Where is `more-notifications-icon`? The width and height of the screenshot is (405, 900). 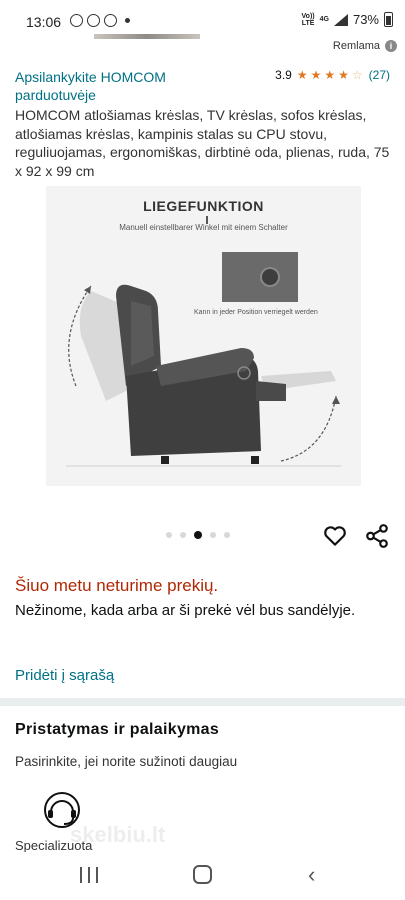 more-notifications-icon is located at coordinates (127, 20).